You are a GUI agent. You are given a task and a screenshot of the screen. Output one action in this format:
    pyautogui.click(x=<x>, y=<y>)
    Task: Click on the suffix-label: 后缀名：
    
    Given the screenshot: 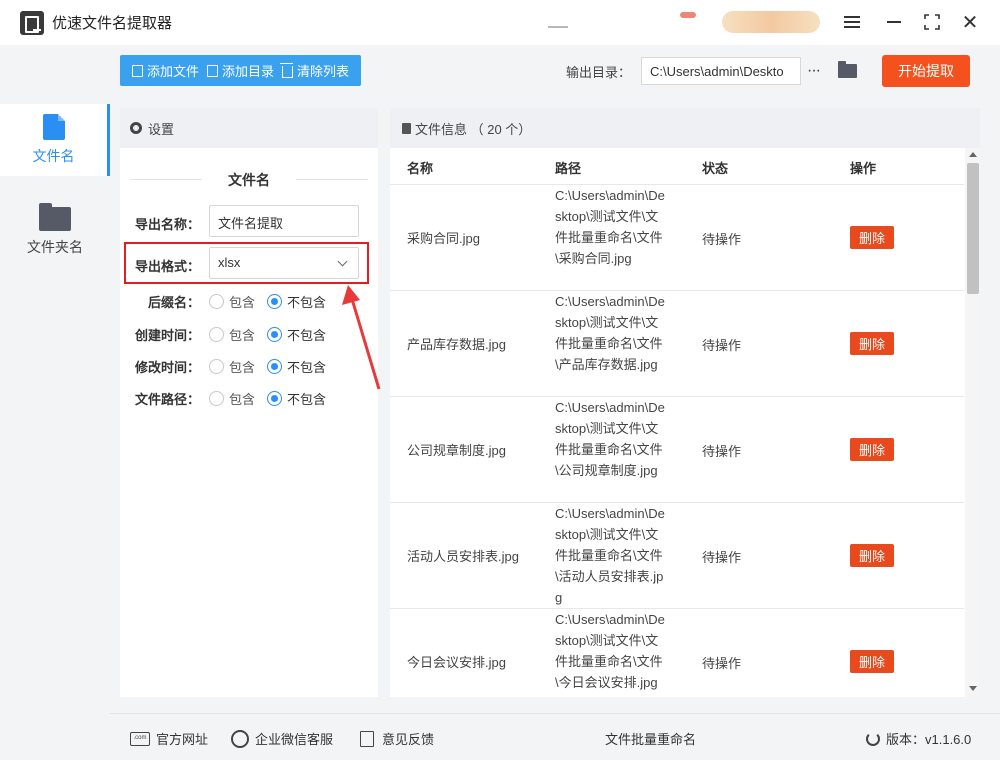 What is the action you would take?
    pyautogui.click(x=174, y=302)
    